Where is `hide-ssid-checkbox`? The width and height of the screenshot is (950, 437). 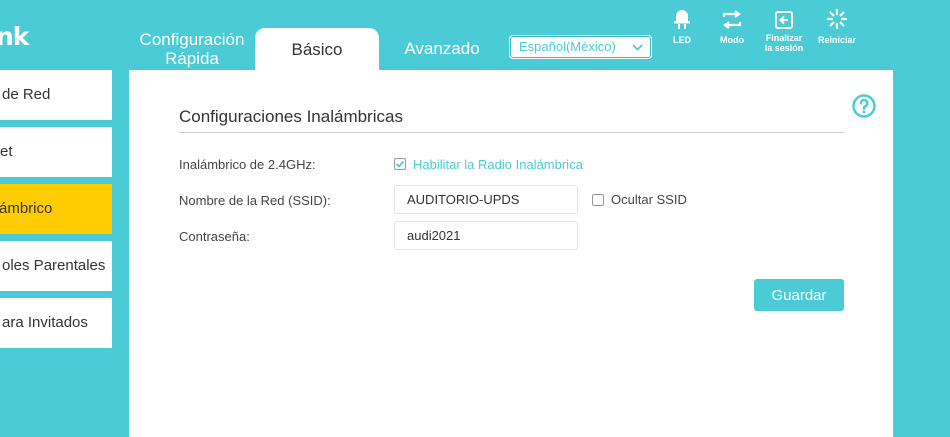 hide-ssid-checkbox is located at coordinates (598, 200).